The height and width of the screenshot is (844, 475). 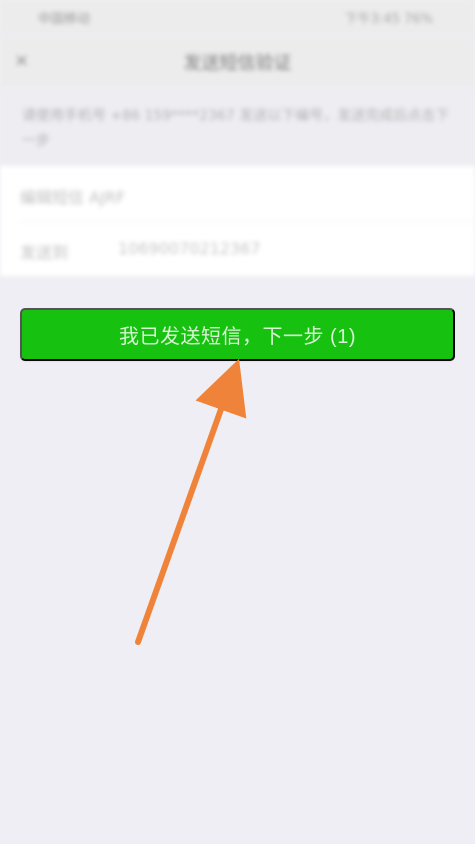 What do you see at coordinates (237, 17) in the screenshot?
I see `status-bar: 中国移动 下午3:45 76%` at bounding box center [237, 17].